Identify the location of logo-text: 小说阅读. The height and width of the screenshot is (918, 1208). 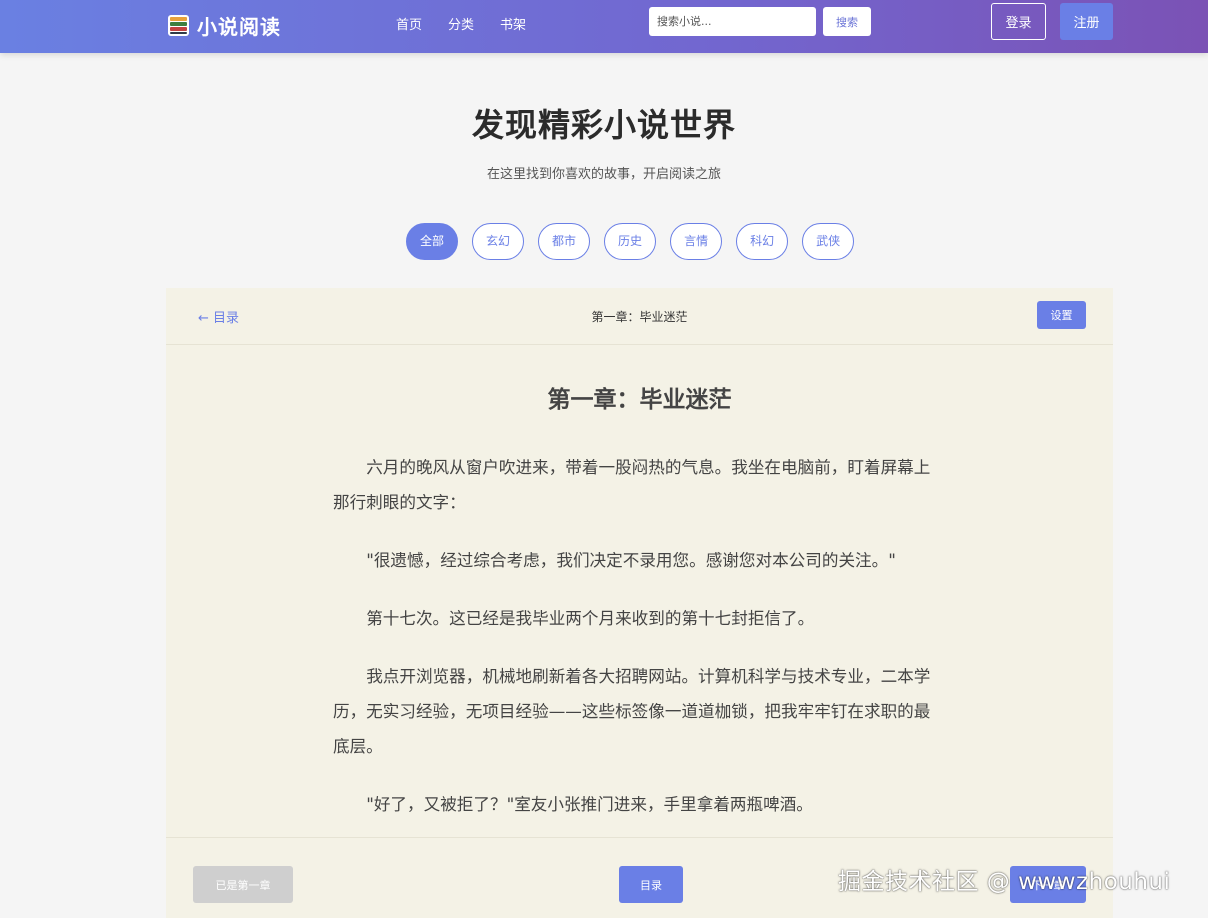
(239, 26).